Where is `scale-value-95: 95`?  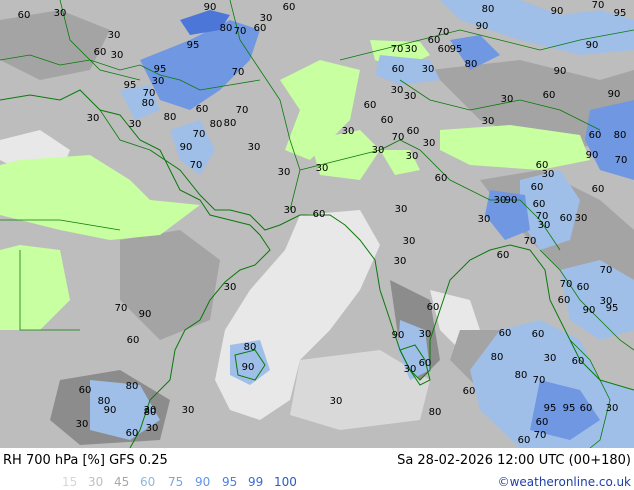 scale-value-95: 95 is located at coordinates (230, 482).